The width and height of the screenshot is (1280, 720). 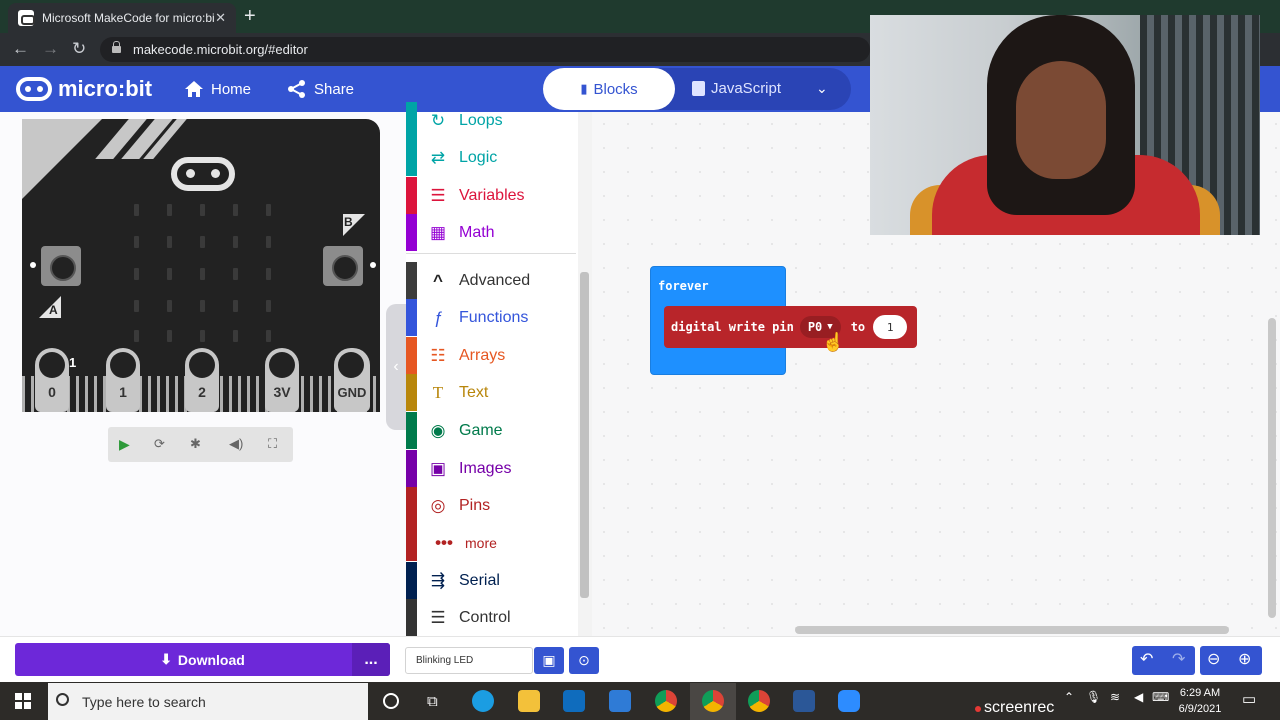 What do you see at coordinates (438, 157) in the screenshot?
I see `logic-icon: ⇄` at bounding box center [438, 157].